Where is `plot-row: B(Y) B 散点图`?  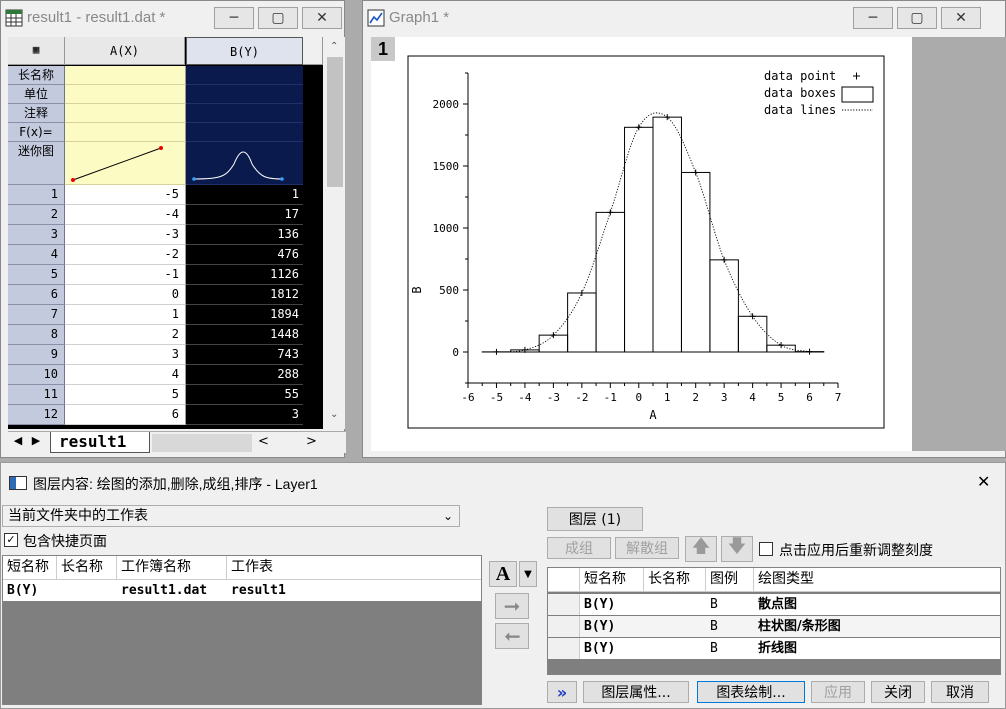 plot-row: B(Y) B 散点图 is located at coordinates (774, 604).